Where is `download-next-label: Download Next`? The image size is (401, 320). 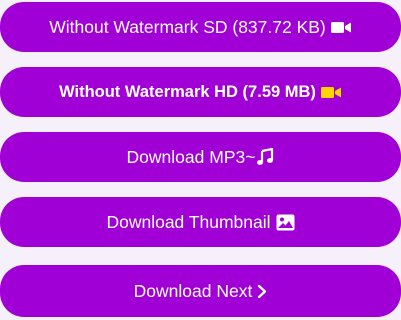
download-next-label: Download Next is located at coordinates (193, 290).